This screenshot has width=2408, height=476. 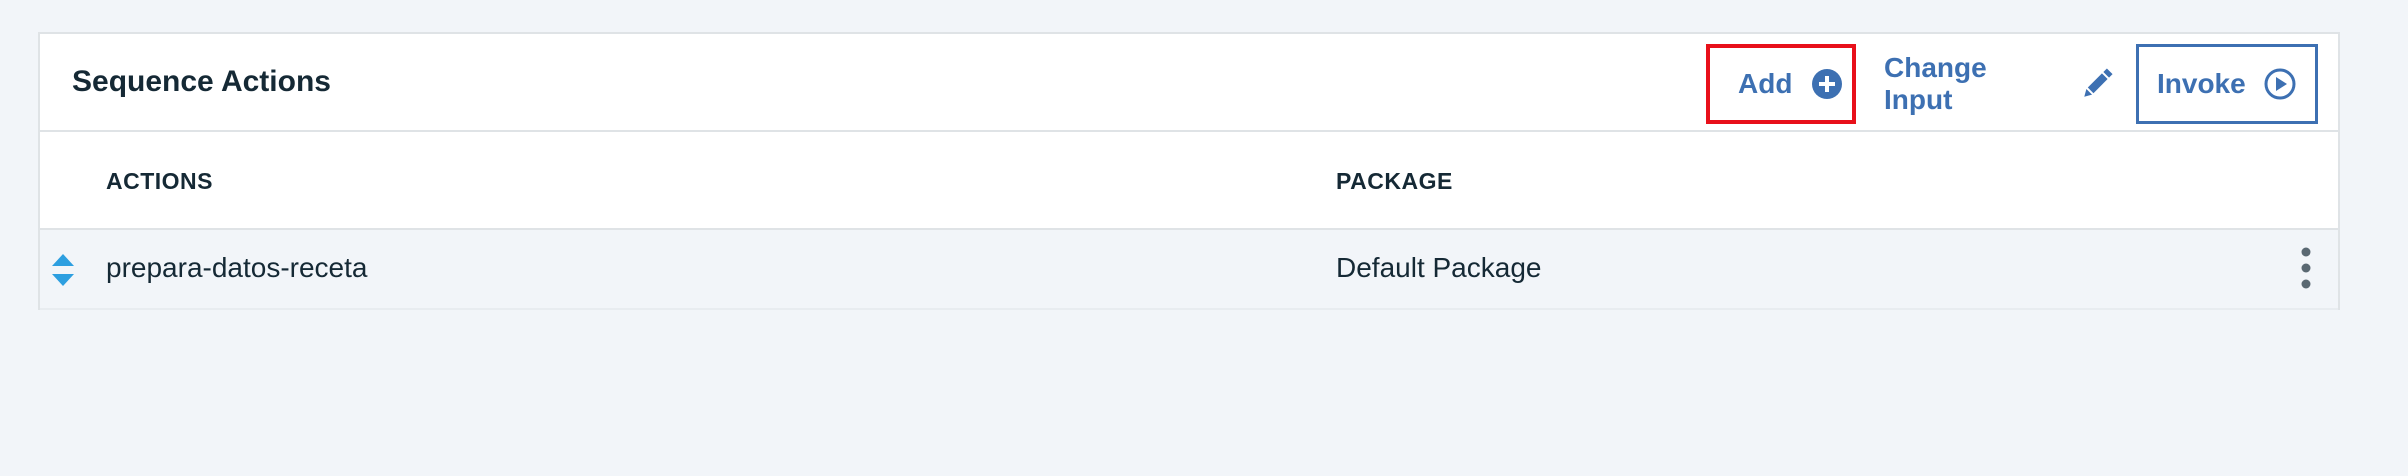 What do you see at coordinates (1935, 83) in the screenshot?
I see `change-input-button-label: Change Input` at bounding box center [1935, 83].